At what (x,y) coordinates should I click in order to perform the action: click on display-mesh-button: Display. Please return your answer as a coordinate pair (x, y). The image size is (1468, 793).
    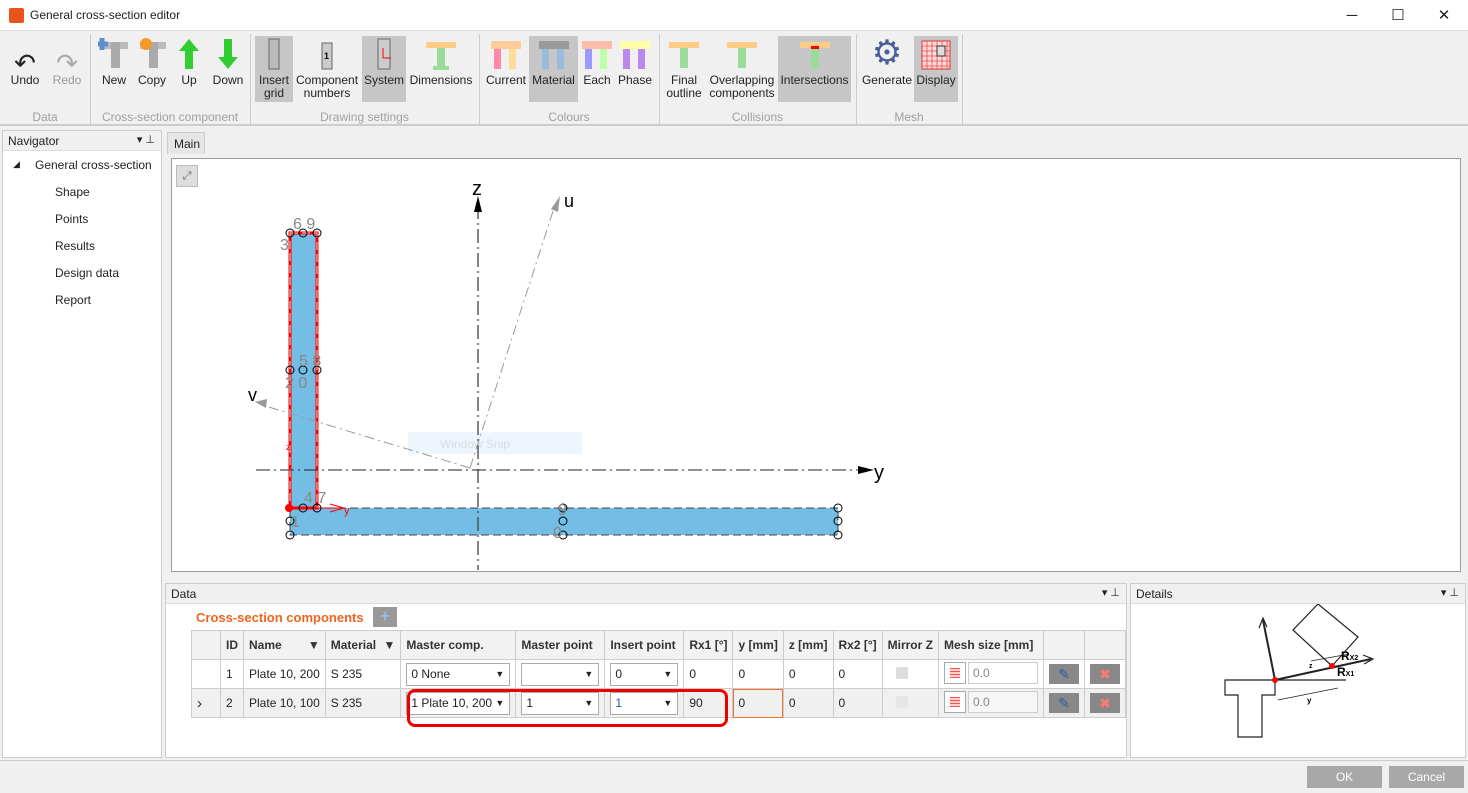
    Looking at the image, I should click on (936, 69).